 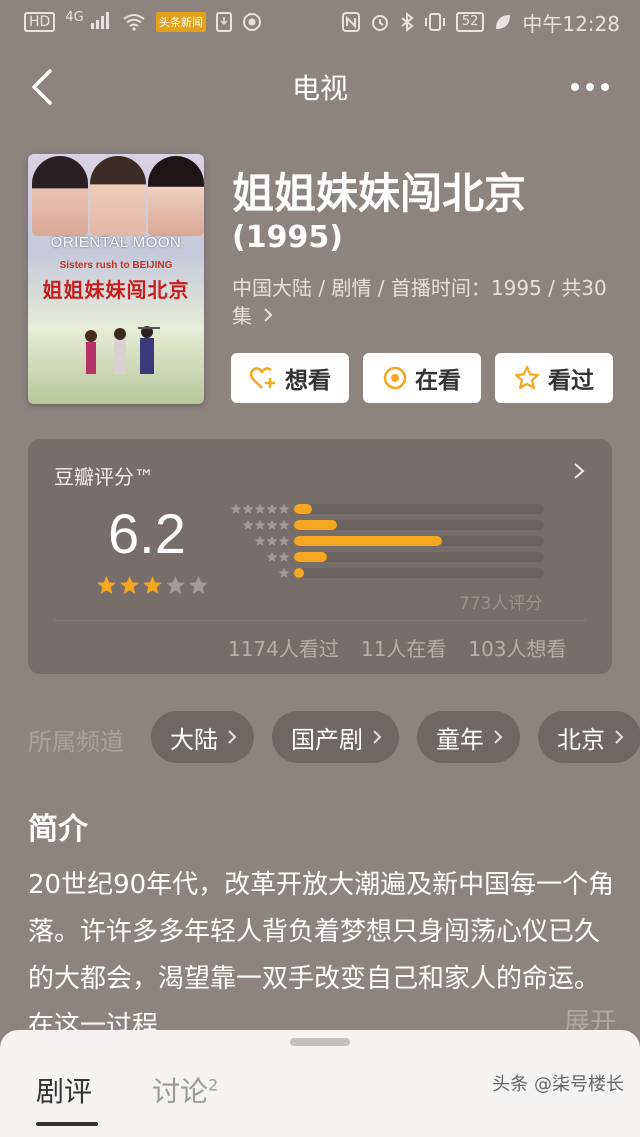 What do you see at coordinates (320, 1042) in the screenshot?
I see `drag-handle` at bounding box center [320, 1042].